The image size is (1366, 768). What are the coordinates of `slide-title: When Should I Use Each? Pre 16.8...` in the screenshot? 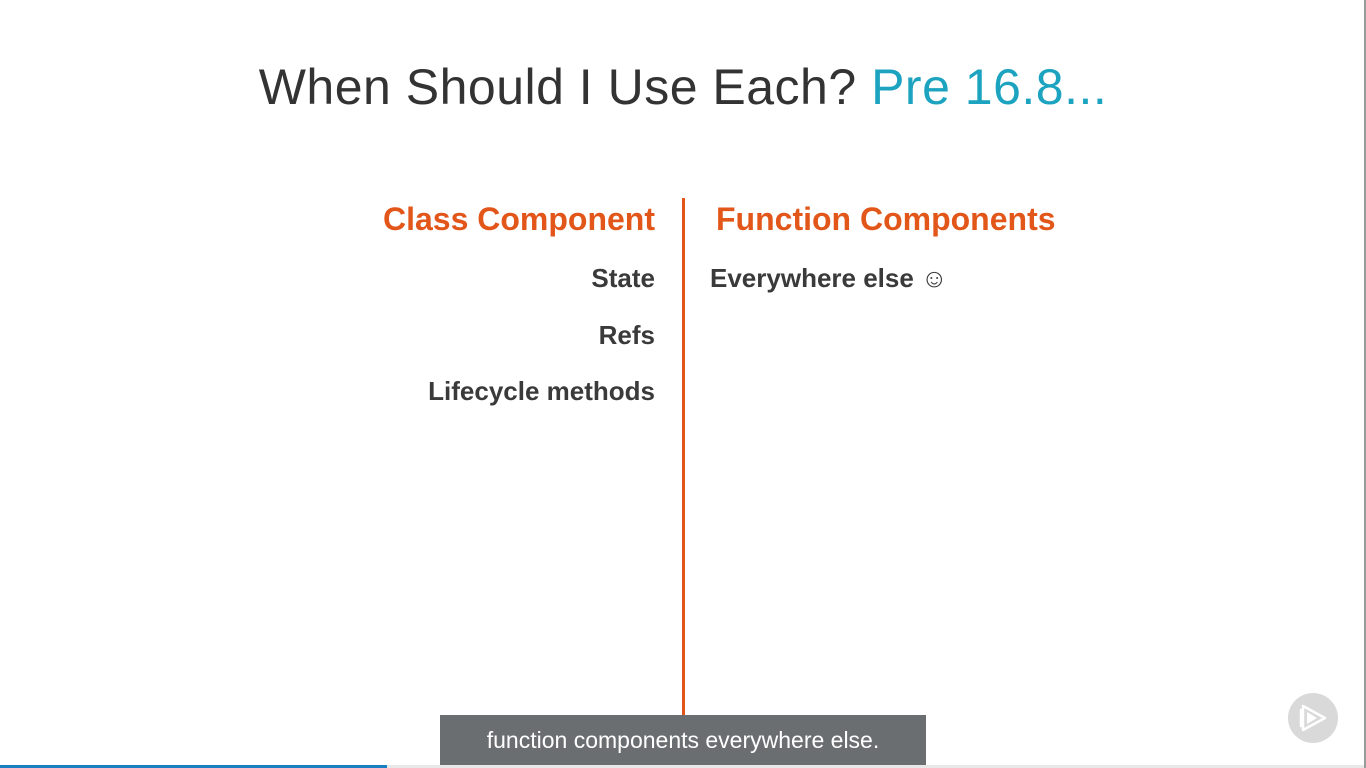 It's located at (683, 87).